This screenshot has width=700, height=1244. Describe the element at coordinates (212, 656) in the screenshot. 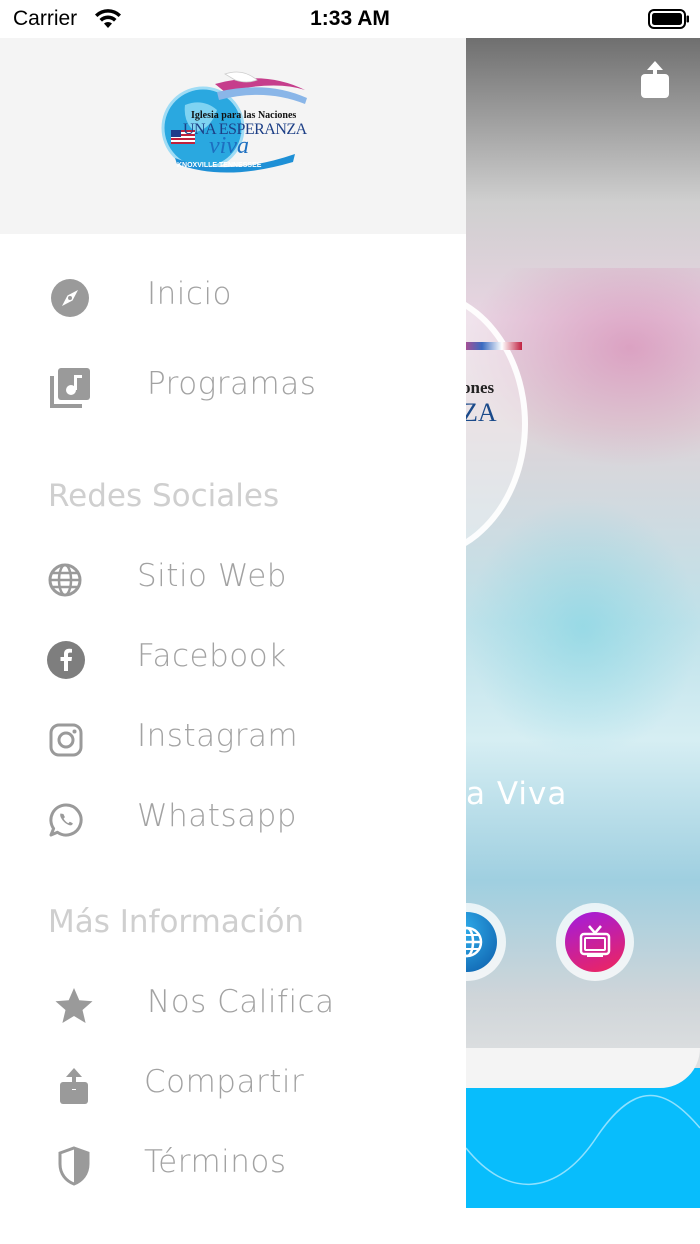

I see `menu-label-facebook: Facebook` at that location.